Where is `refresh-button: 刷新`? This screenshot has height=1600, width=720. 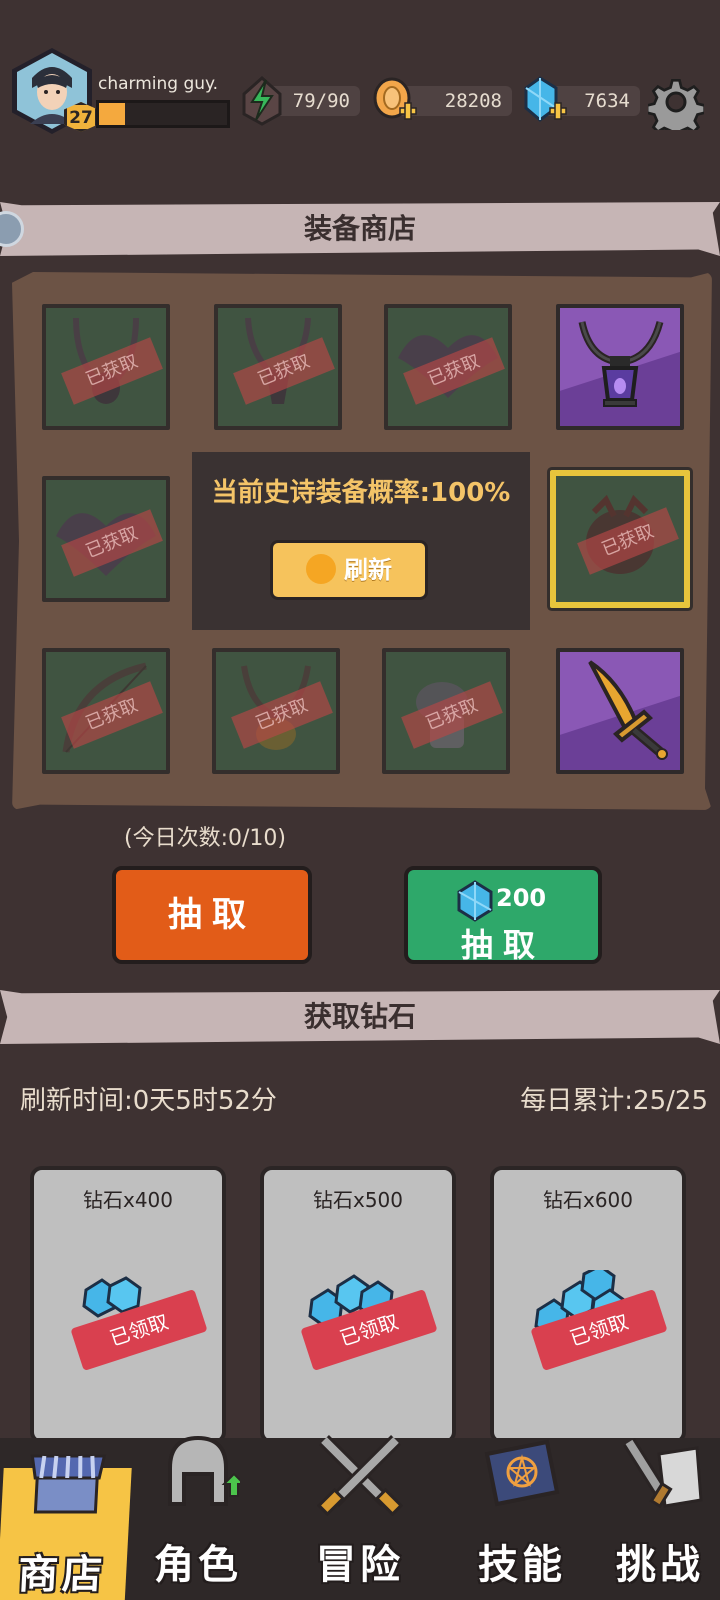
refresh-button: 刷新 is located at coordinates (349, 570).